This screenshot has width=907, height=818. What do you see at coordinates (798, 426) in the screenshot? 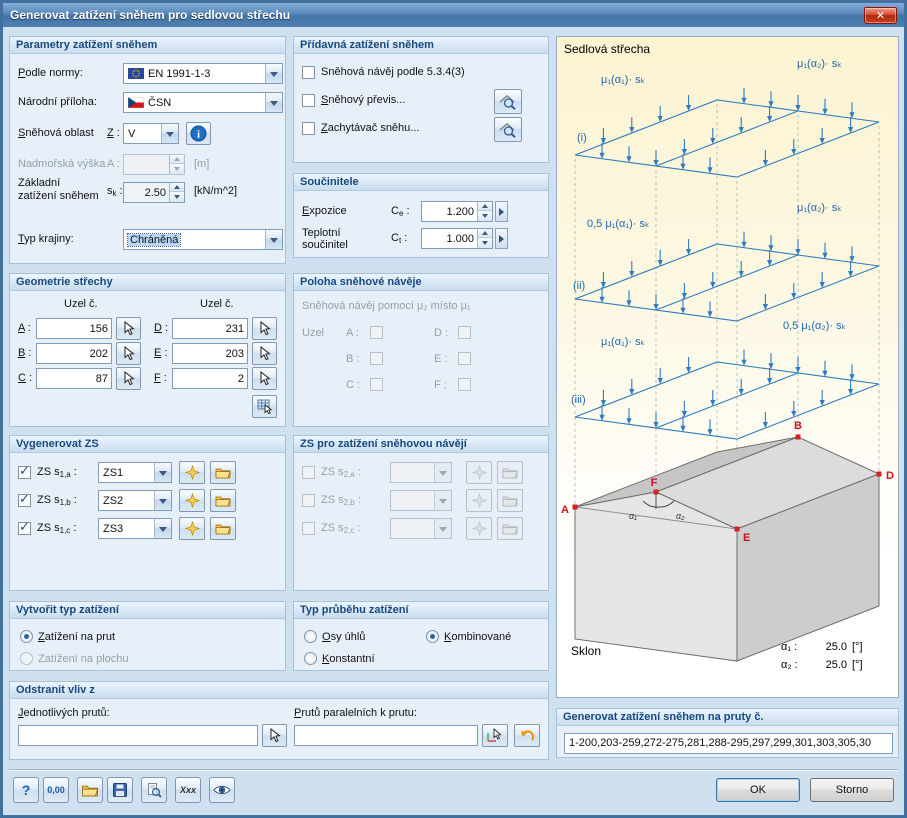
I see `node-b-letter: B` at bounding box center [798, 426].